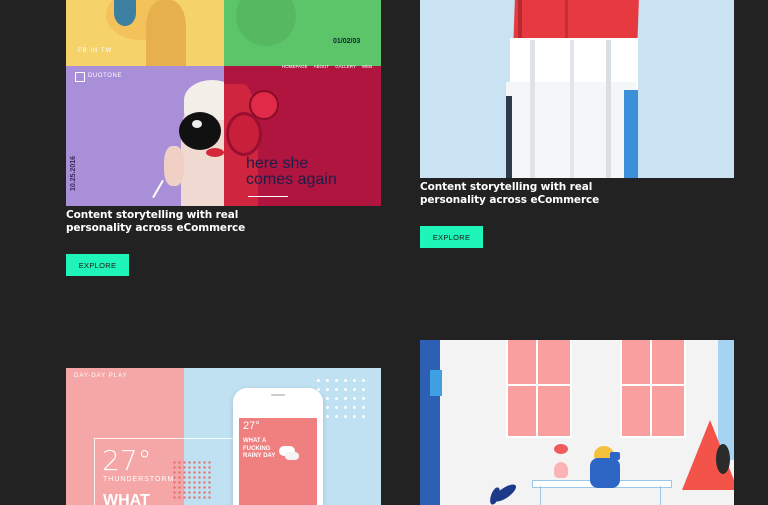 Image resolution: width=768 pixels, height=505 pixels. I want to click on nav-item-gallery: GALLERY, so click(345, 66).